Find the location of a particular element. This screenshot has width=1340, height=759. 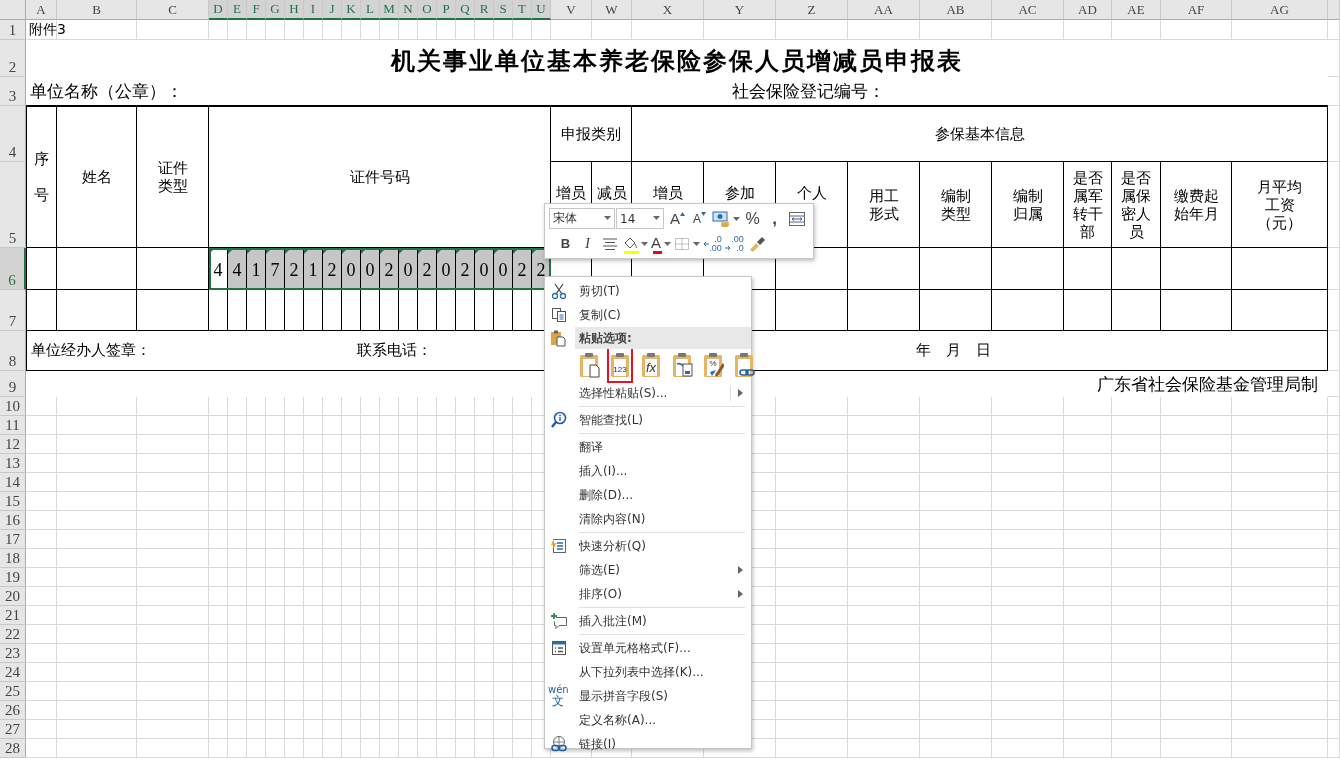

font-name-field: 宋体 is located at coordinates (582, 218).